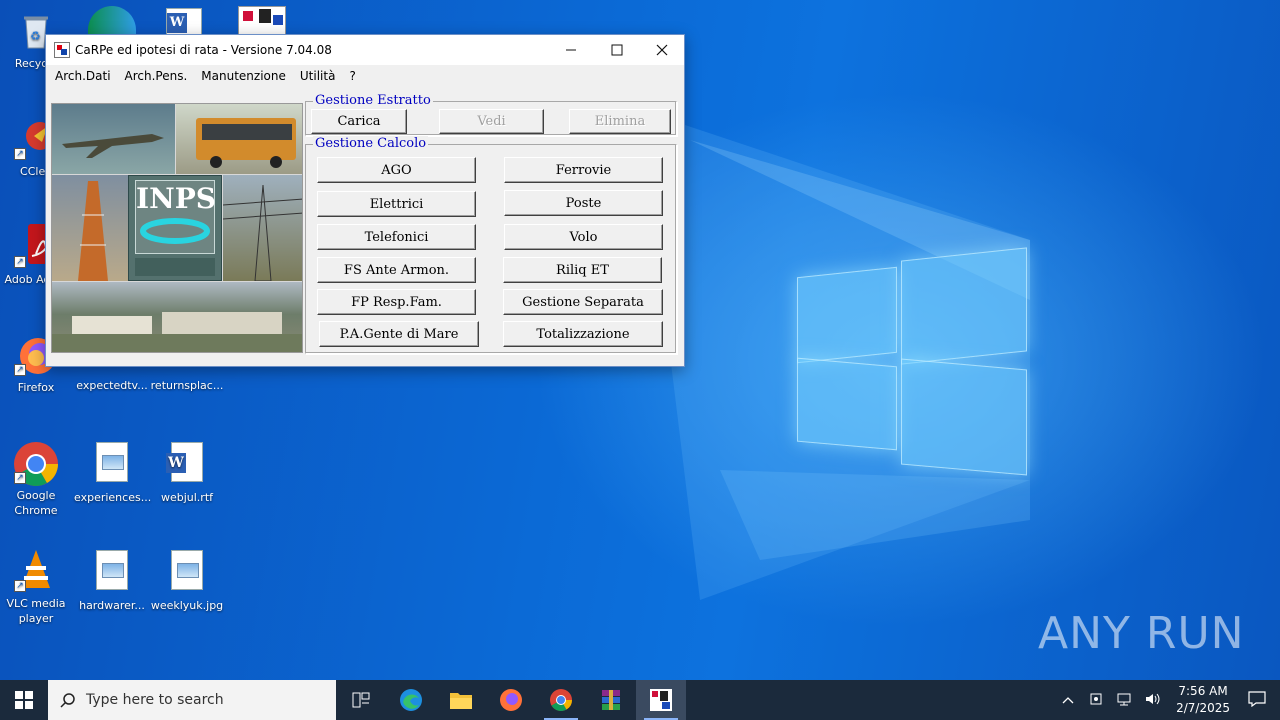 The image size is (1280, 720). I want to click on taskbar-firefox, so click(511, 700).